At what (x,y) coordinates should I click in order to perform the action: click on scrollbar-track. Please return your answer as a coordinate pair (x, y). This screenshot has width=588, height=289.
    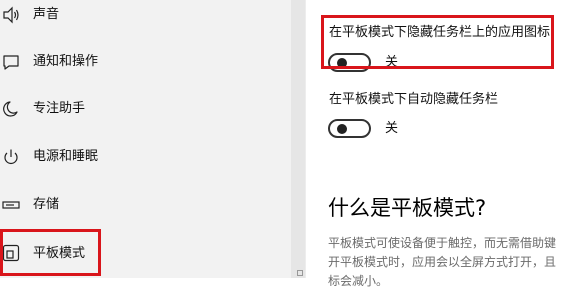
    Looking at the image, I should click on (298, 139).